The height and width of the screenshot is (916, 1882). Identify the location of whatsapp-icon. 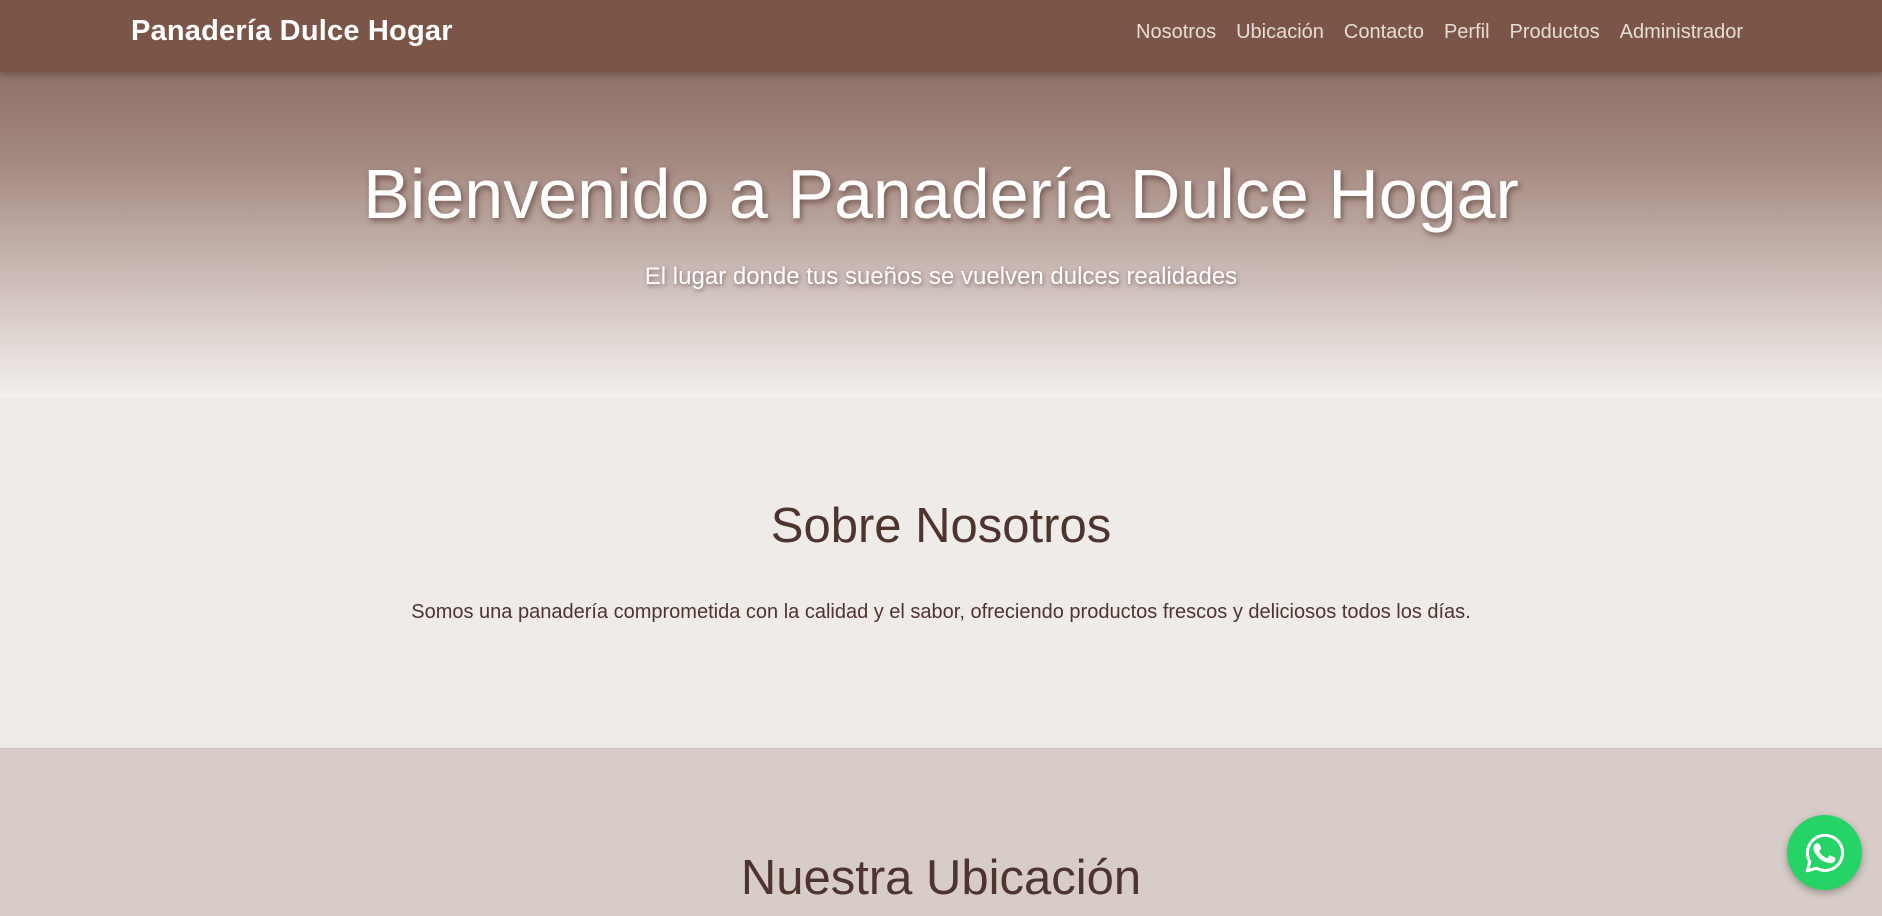
(1824, 852).